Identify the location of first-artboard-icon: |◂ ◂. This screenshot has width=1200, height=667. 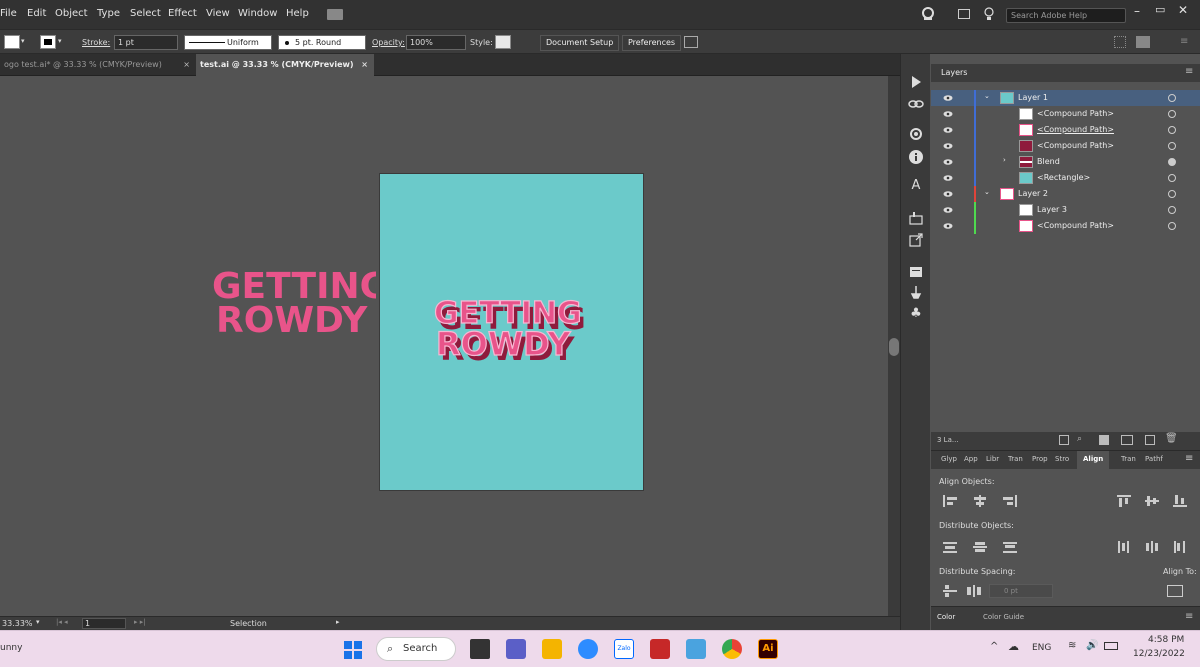
(62, 622).